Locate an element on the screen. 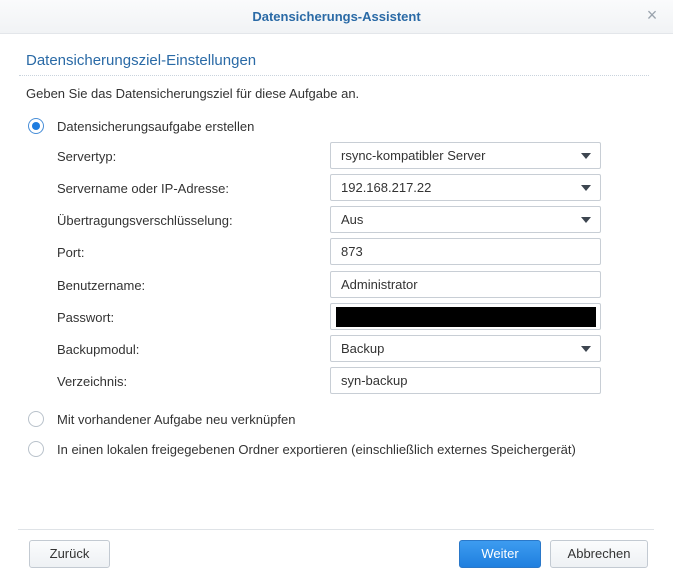  dialog-title: Datensicherungs-Assistent is located at coordinates (336, 16).